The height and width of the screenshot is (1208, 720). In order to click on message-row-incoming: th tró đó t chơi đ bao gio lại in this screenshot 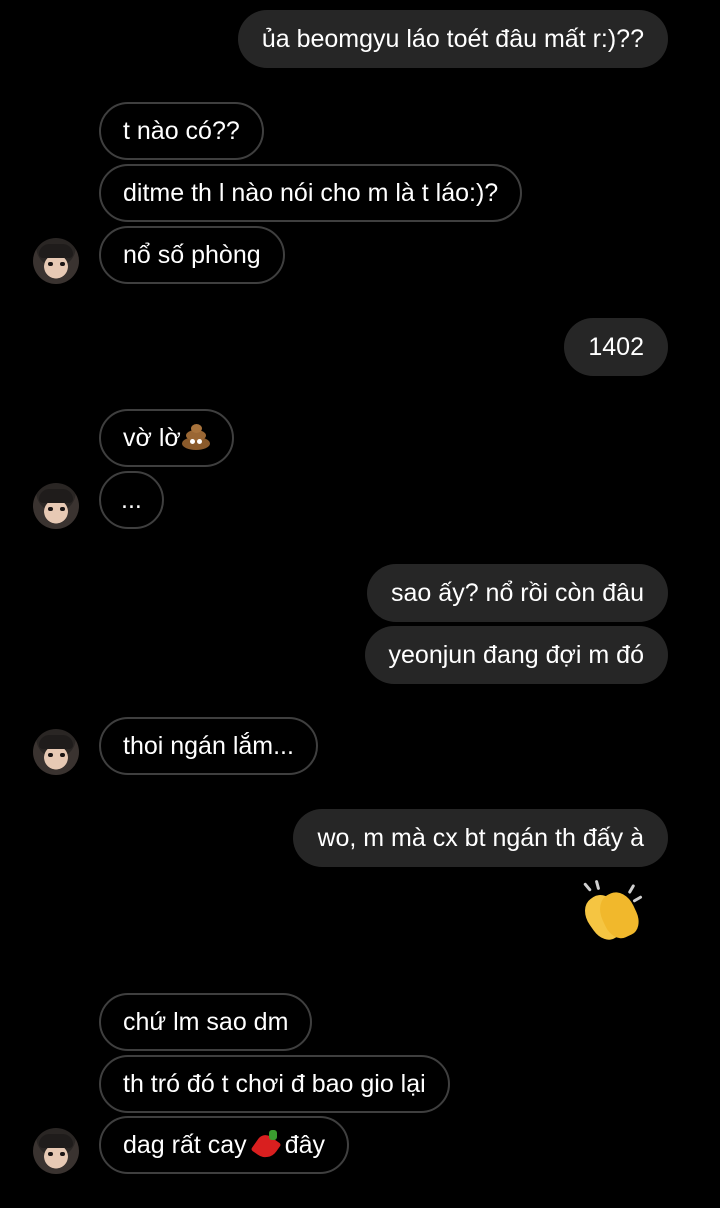, I will do `click(274, 1084)`.